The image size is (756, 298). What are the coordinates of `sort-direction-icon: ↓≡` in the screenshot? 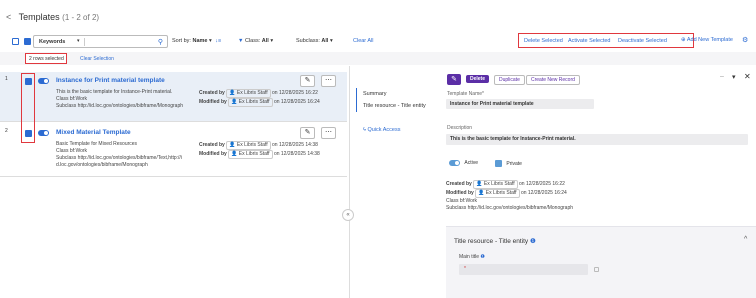 It's located at (218, 41).